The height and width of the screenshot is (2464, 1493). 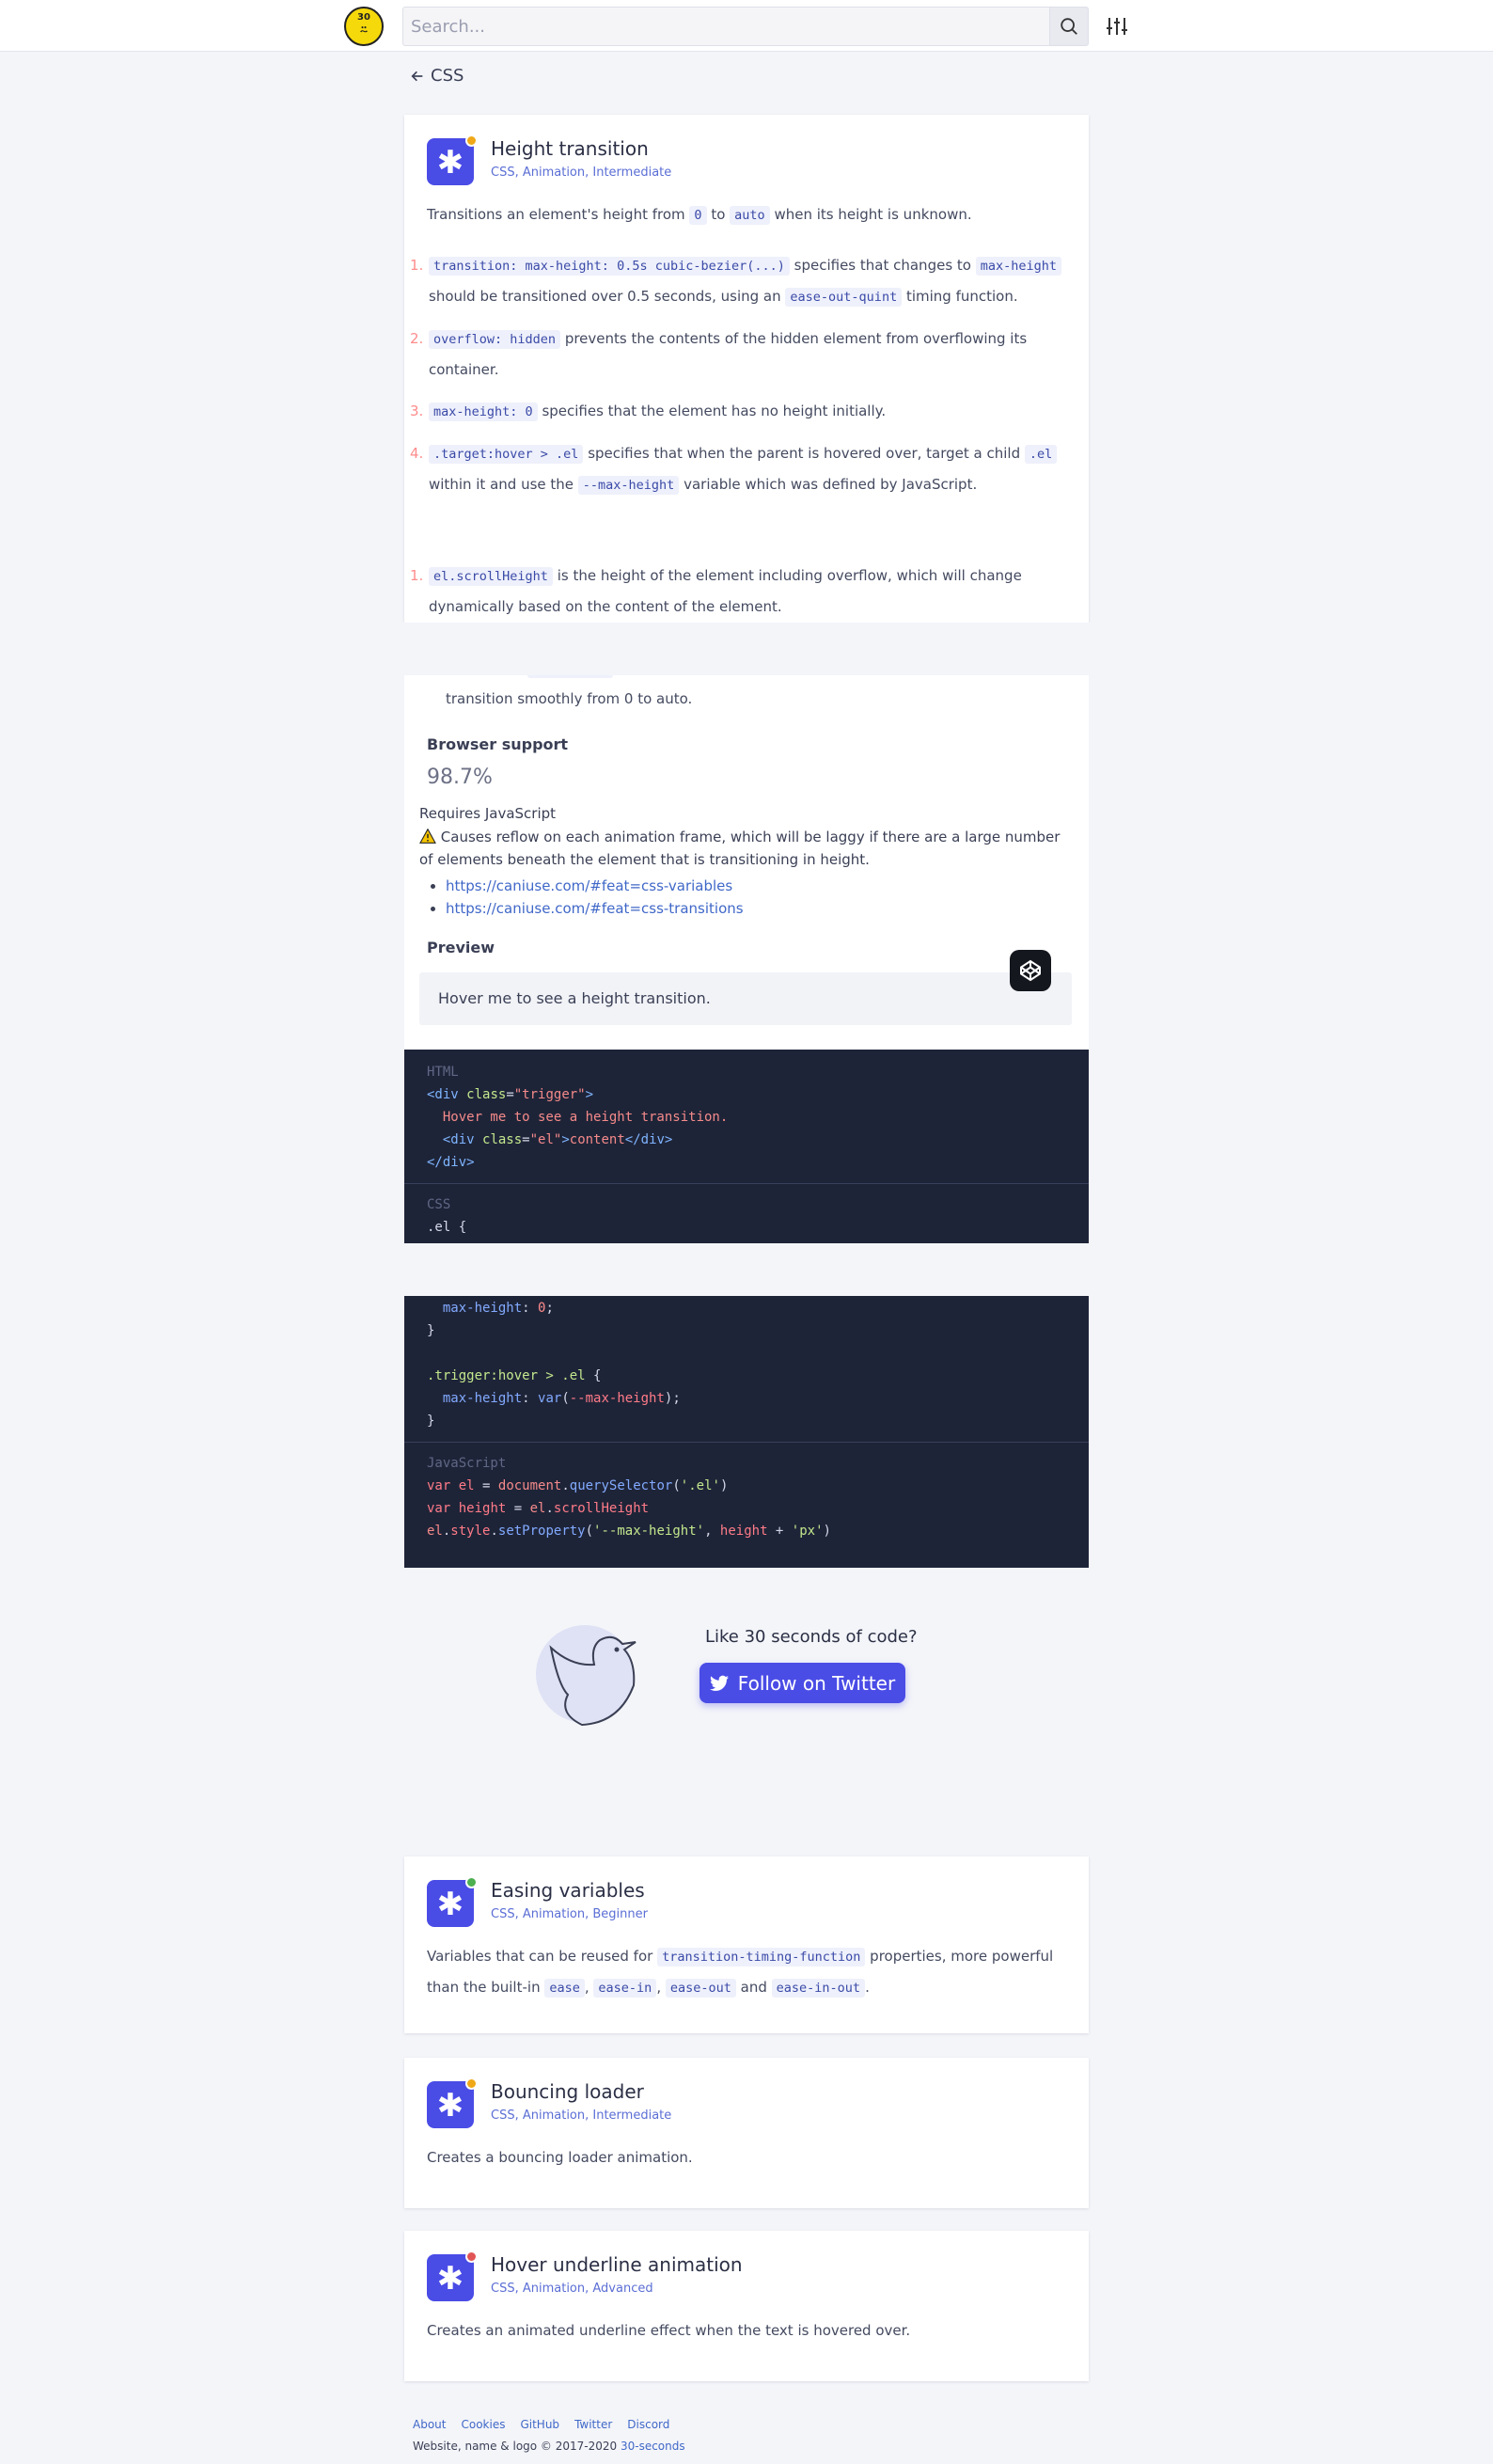 I want to click on search-button, so click(x=1069, y=26).